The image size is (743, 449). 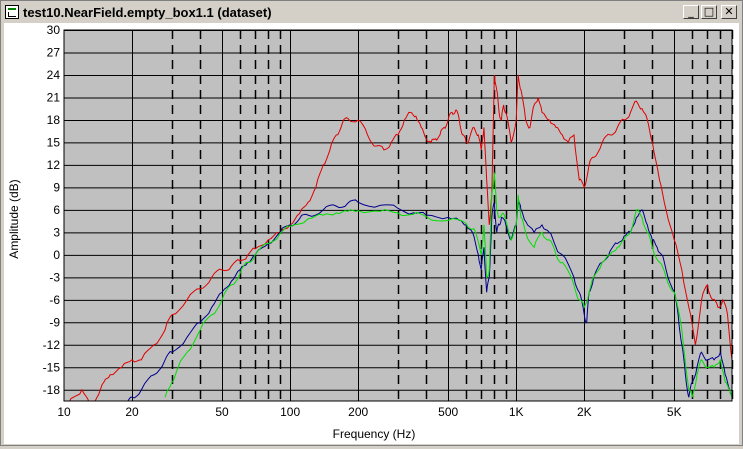 I want to click on y-tick-label: 12, so click(x=54, y=165).